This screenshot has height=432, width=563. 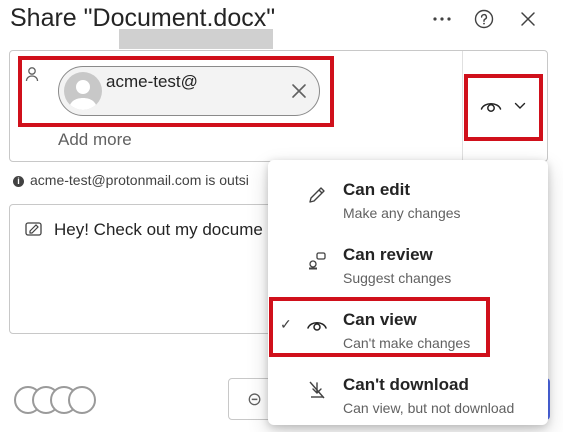 I want to click on external-recipient-notice: i acme-test@protonmail.com is outsi, so click(x=131, y=180).